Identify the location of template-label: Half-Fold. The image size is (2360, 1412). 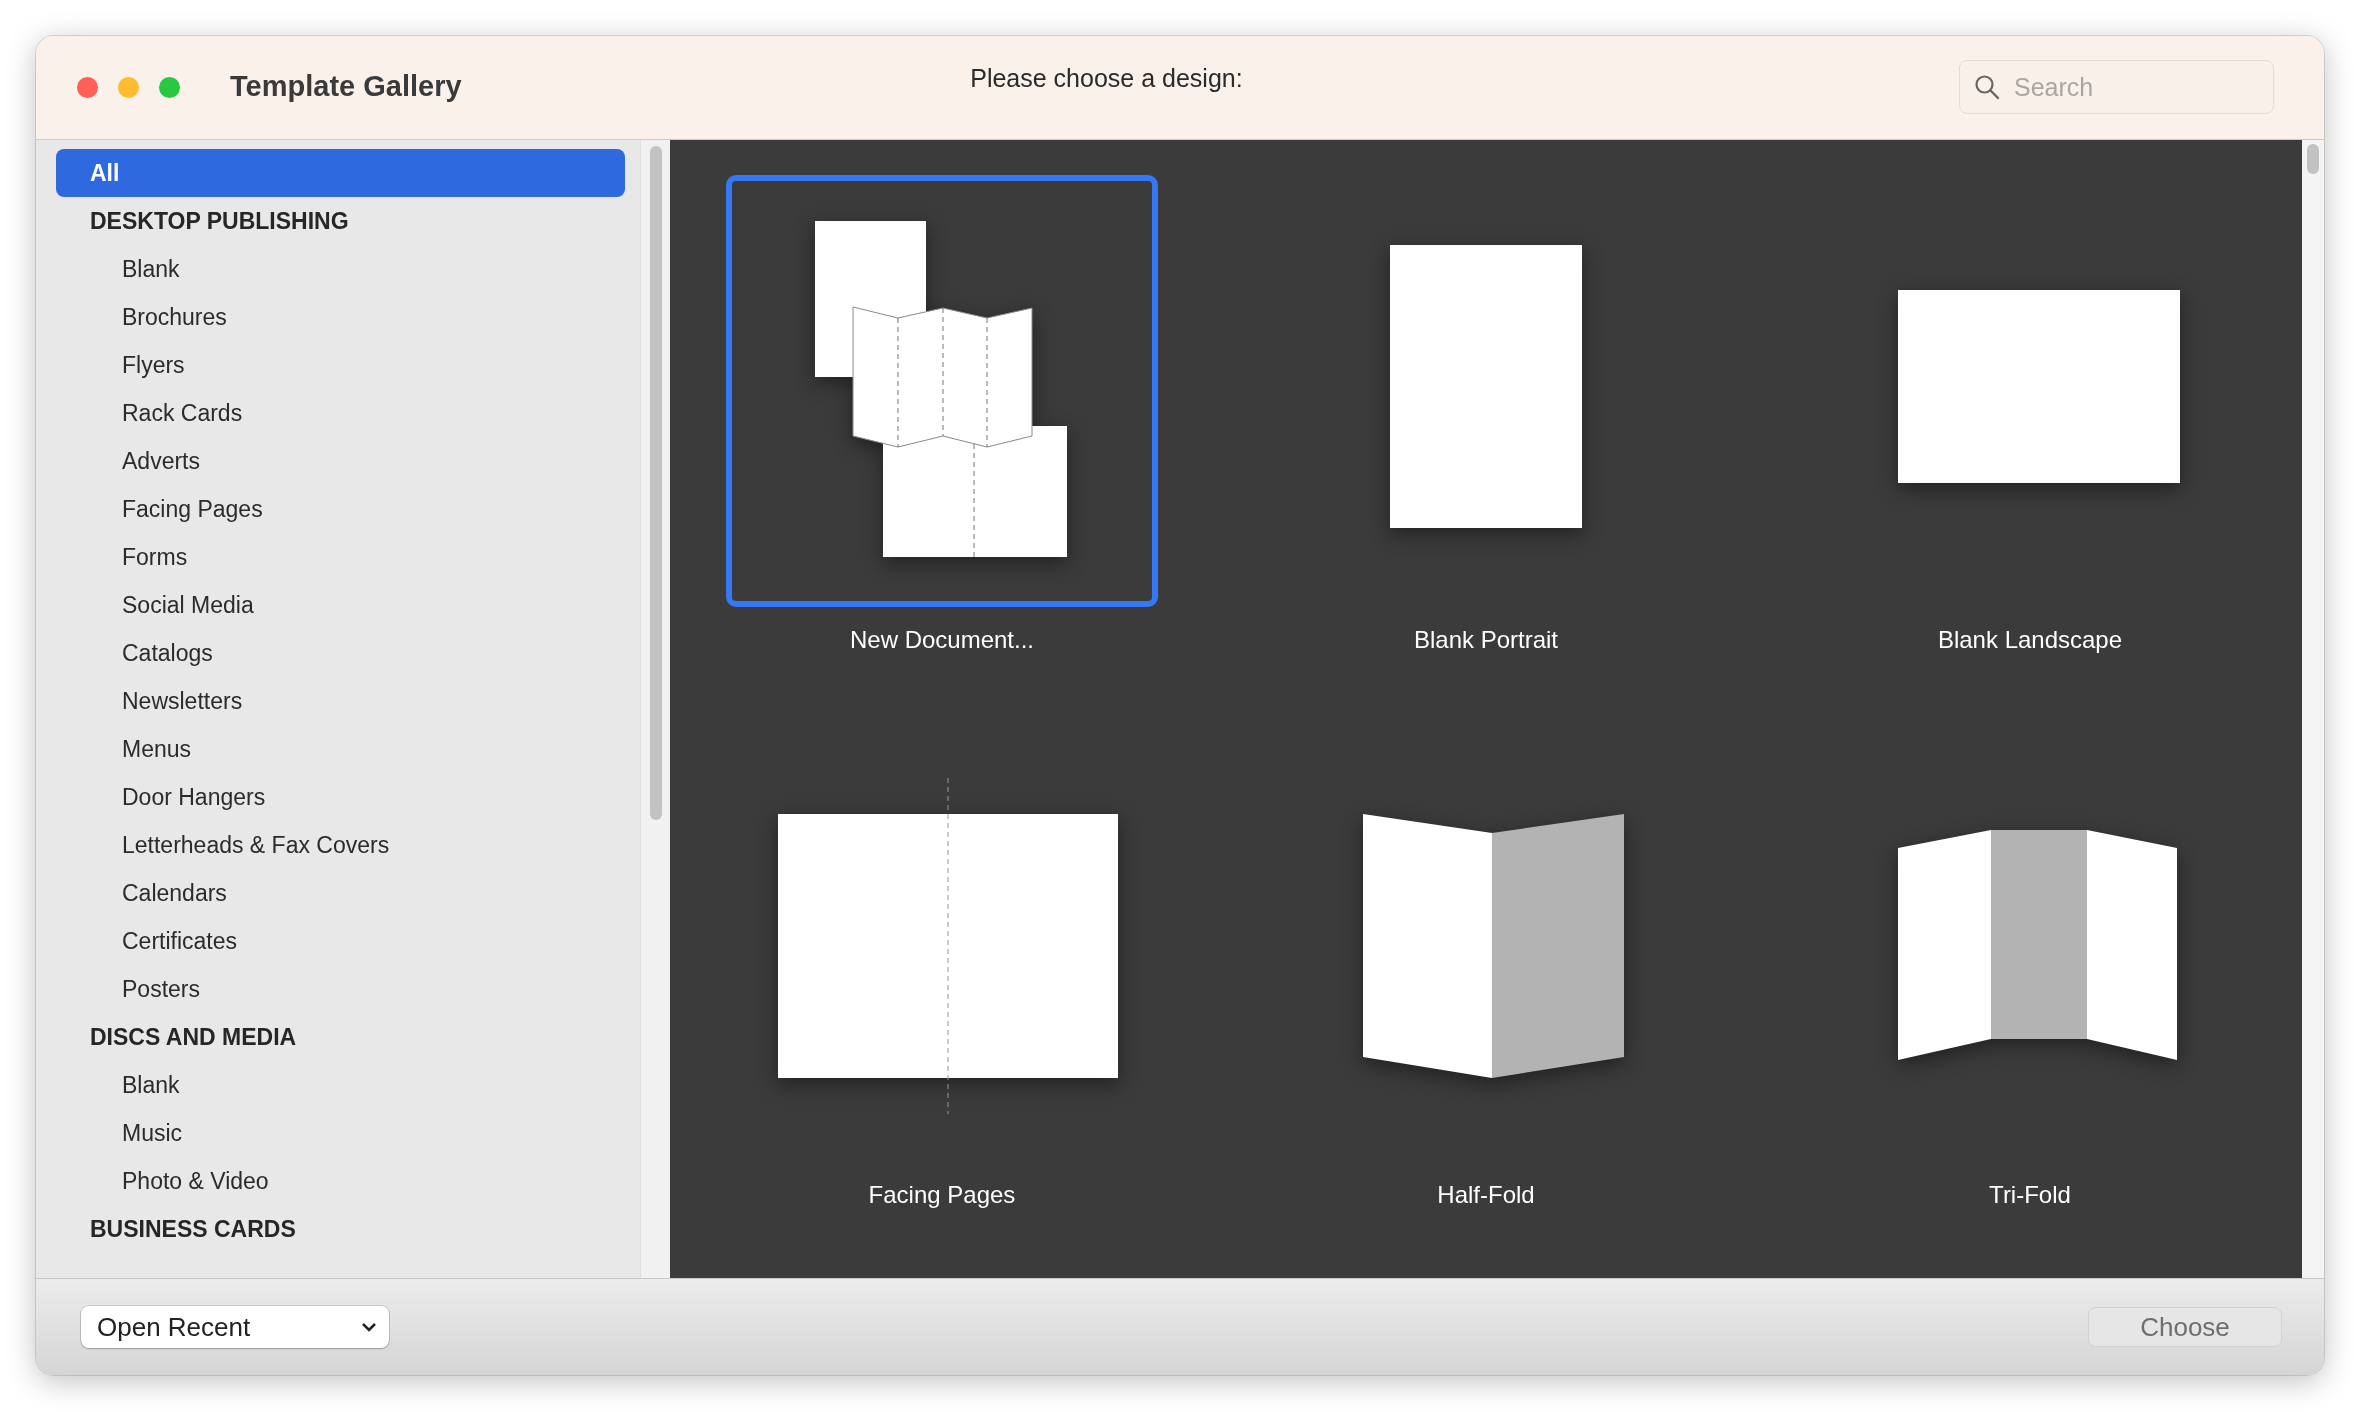
(1486, 1195).